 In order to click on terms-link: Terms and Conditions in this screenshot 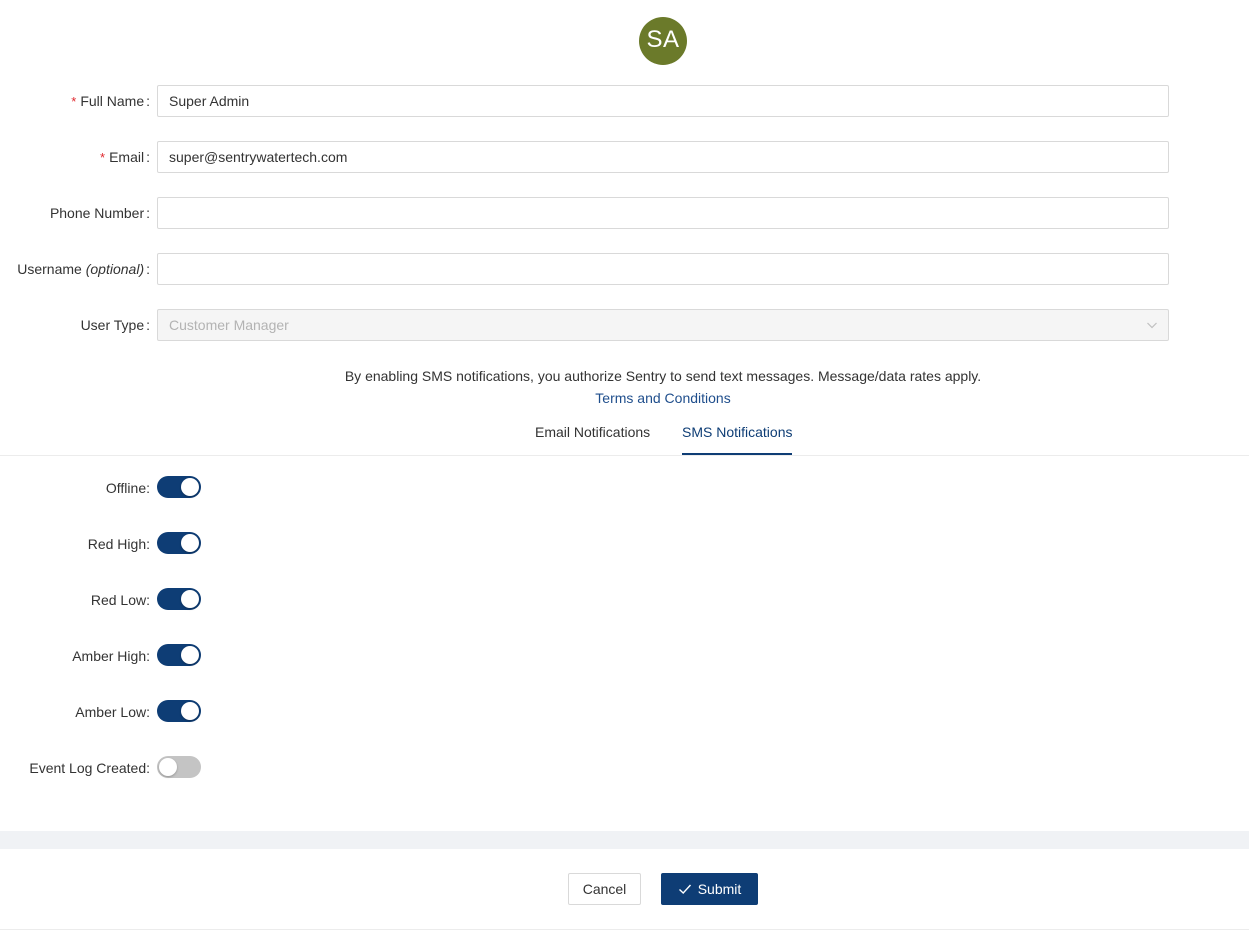, I will do `click(624, 398)`.